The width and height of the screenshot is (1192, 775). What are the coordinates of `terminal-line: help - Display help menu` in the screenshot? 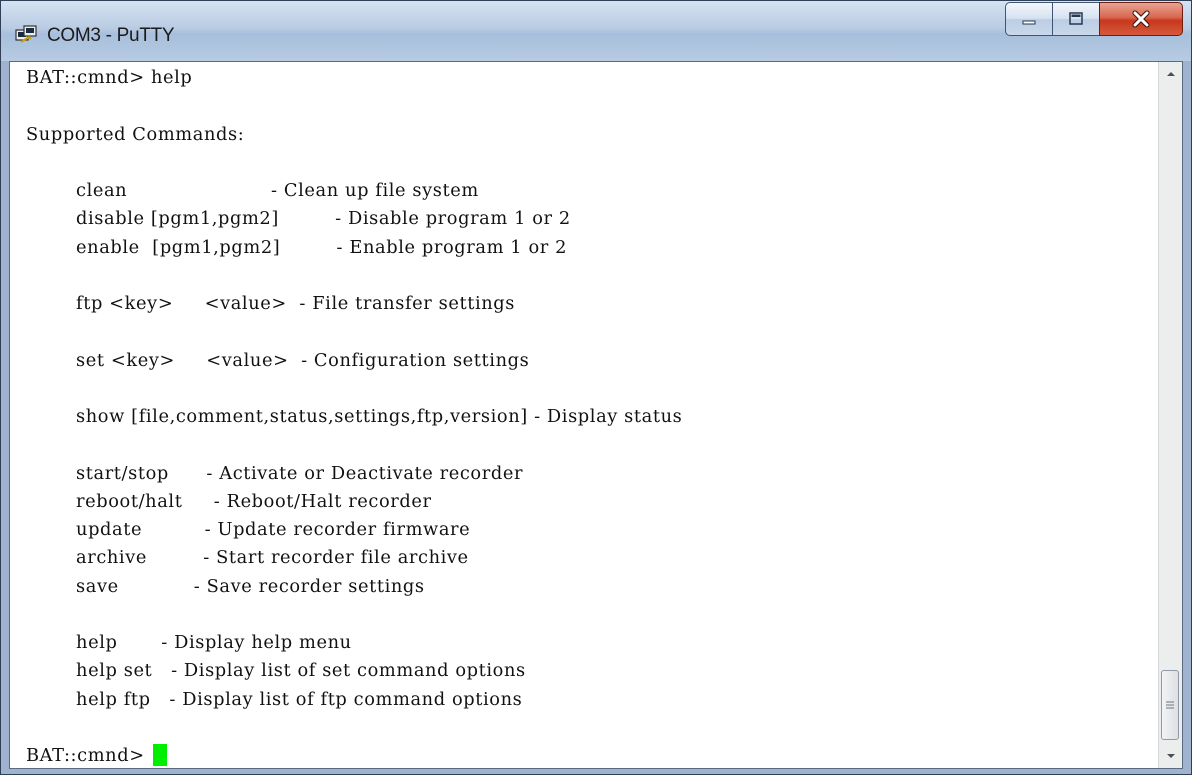 It's located at (189, 642).